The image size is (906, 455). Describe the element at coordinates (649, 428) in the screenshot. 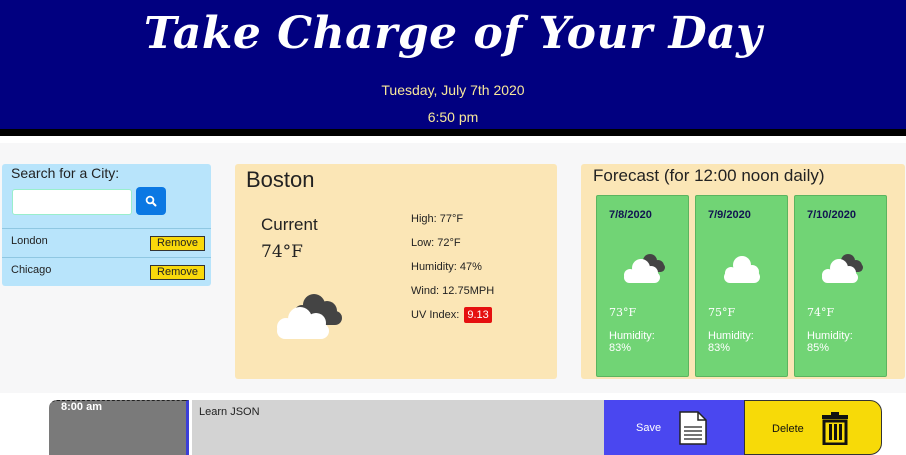

I see `save-label: Save` at that location.